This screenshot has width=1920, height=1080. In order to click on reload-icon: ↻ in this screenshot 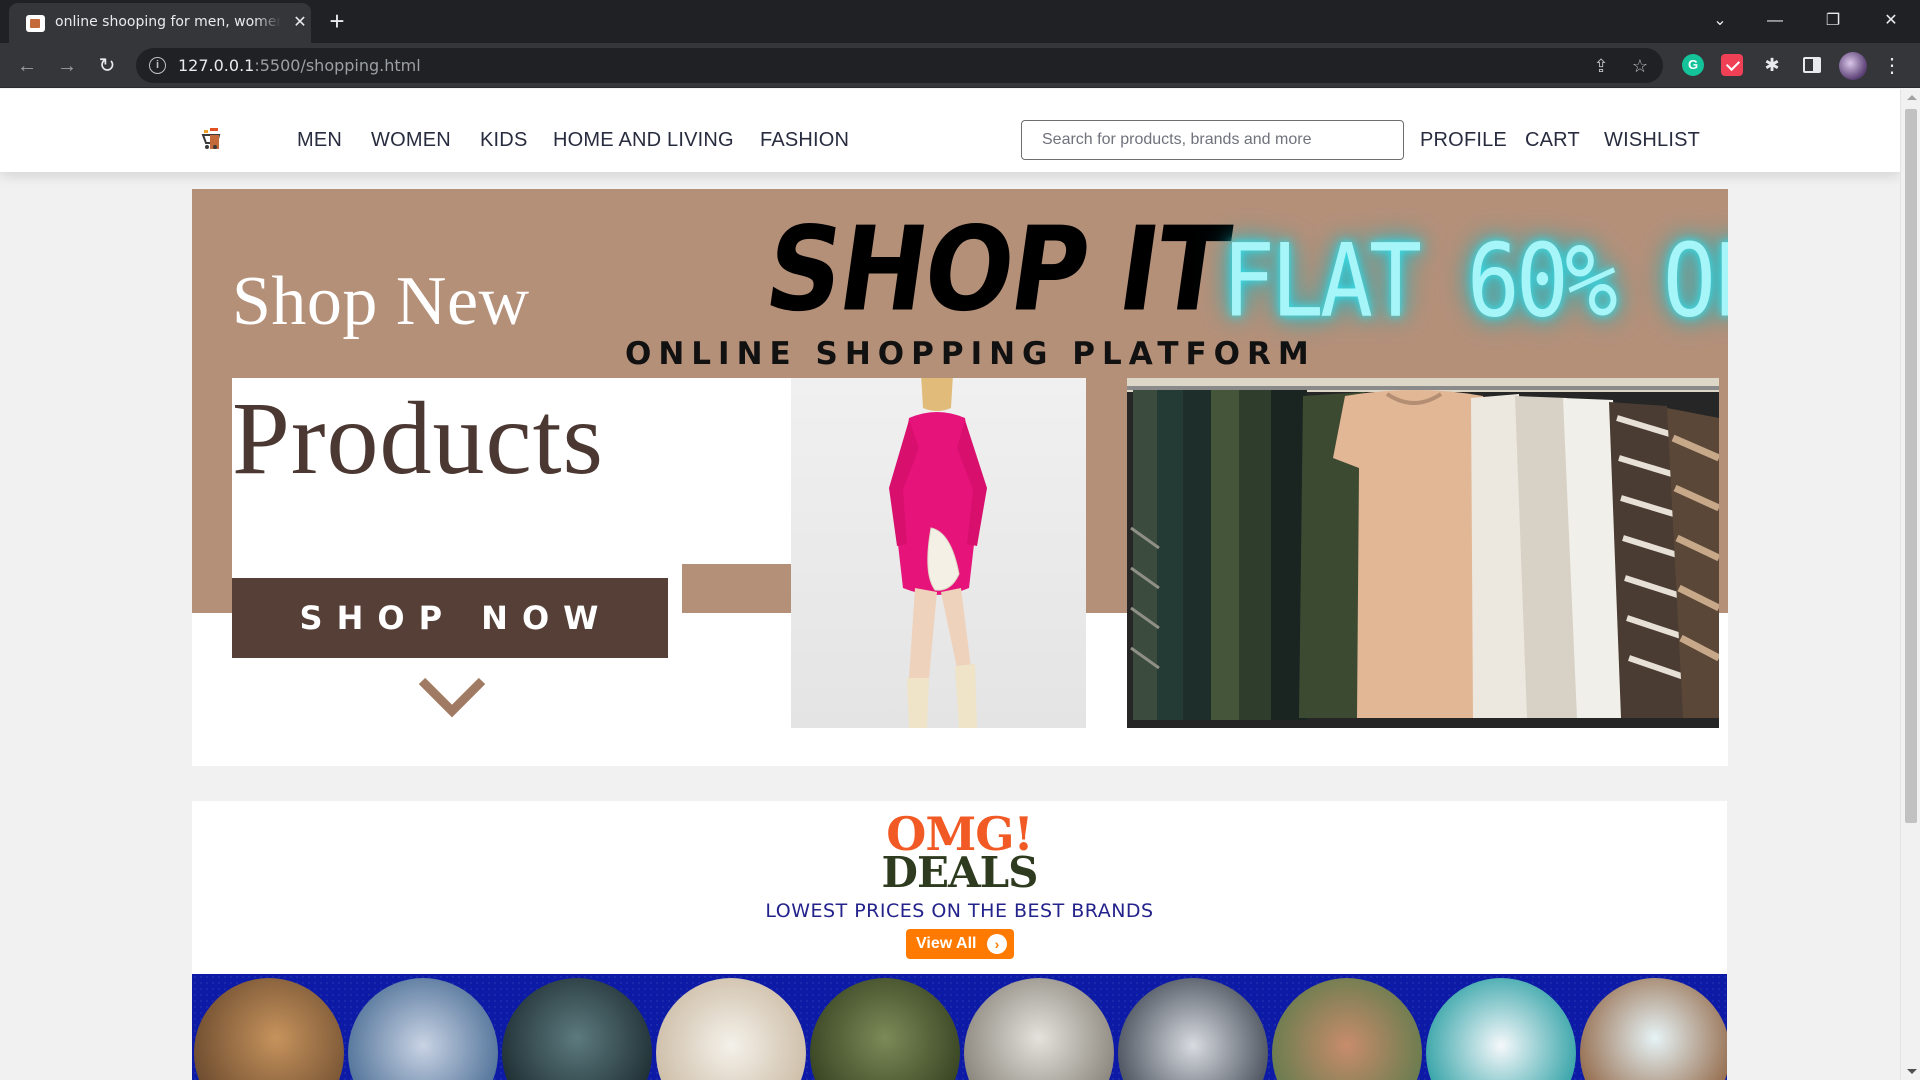, I will do `click(107, 66)`.